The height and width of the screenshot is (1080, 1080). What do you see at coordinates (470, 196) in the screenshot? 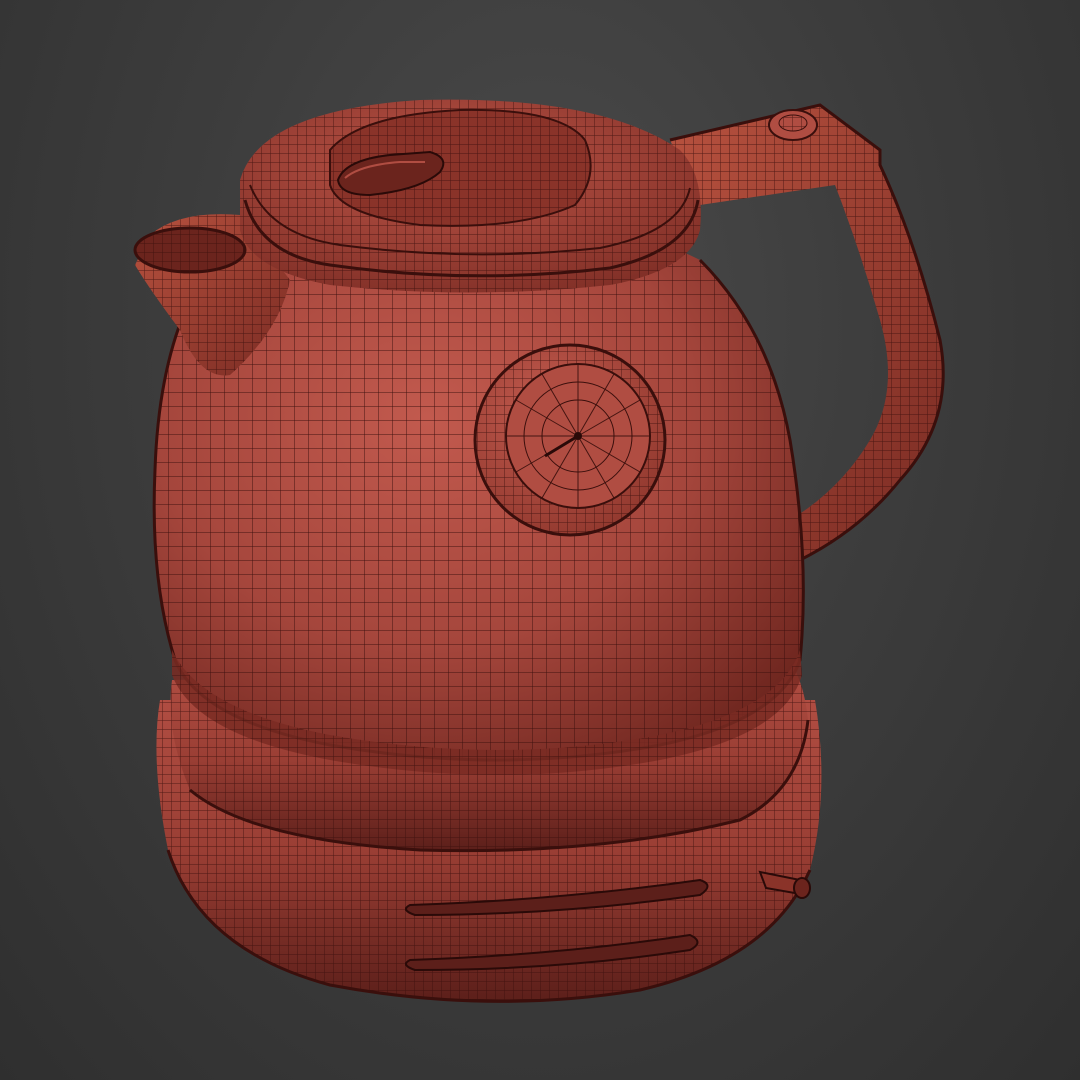
I see `kettle-lid` at bounding box center [470, 196].